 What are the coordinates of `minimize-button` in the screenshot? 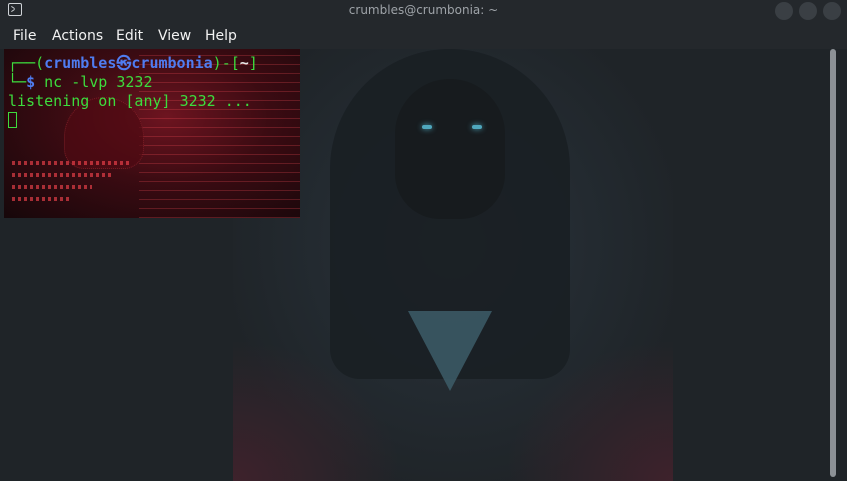 It's located at (784, 11).